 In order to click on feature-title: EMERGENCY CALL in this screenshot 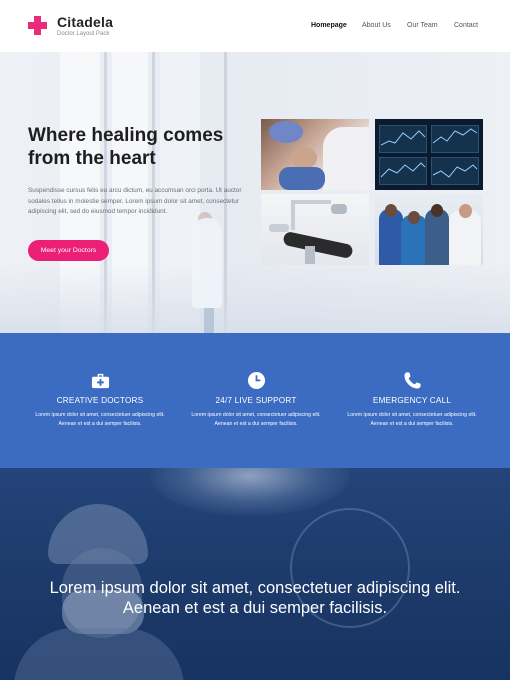, I will do `click(412, 400)`.